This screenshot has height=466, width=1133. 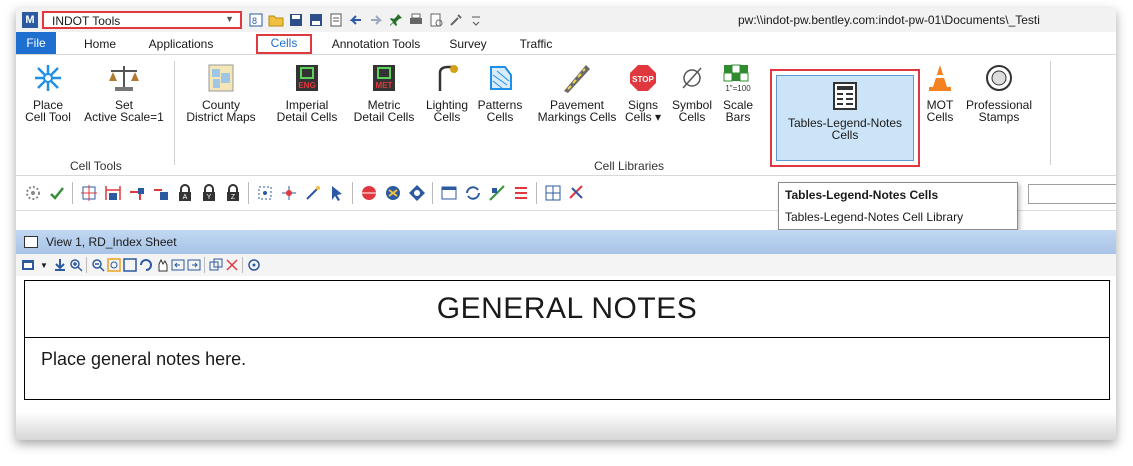 I want to click on save-settings-icon, so click(x=316, y=20).